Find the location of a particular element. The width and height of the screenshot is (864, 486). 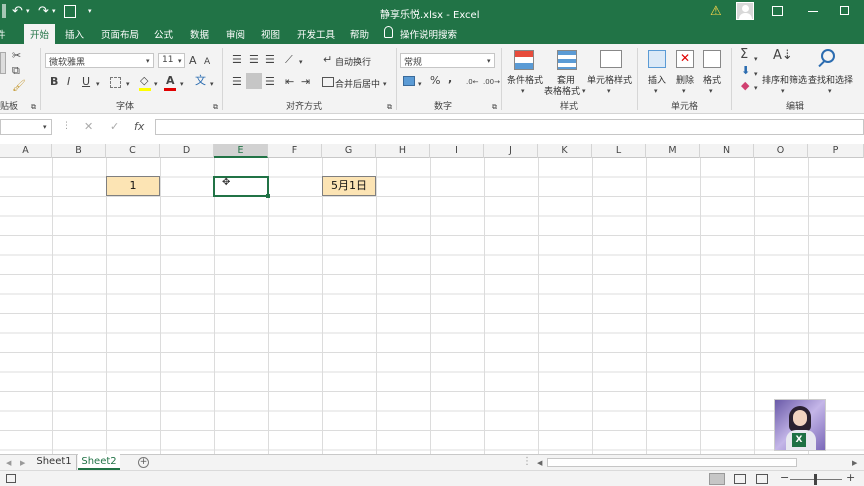

undo-icon: ↶ is located at coordinates (17, 11).